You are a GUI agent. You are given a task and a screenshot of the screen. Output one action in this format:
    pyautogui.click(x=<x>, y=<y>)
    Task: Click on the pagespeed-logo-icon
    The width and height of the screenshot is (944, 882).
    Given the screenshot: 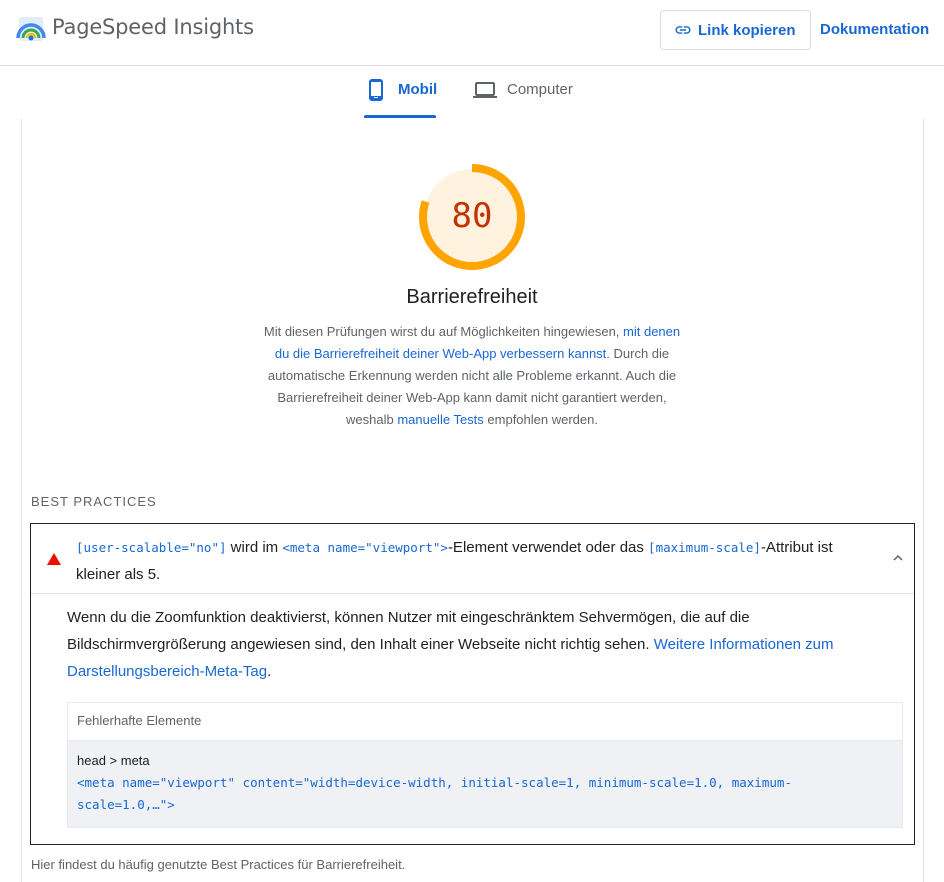 What is the action you would take?
    pyautogui.click(x=31, y=29)
    